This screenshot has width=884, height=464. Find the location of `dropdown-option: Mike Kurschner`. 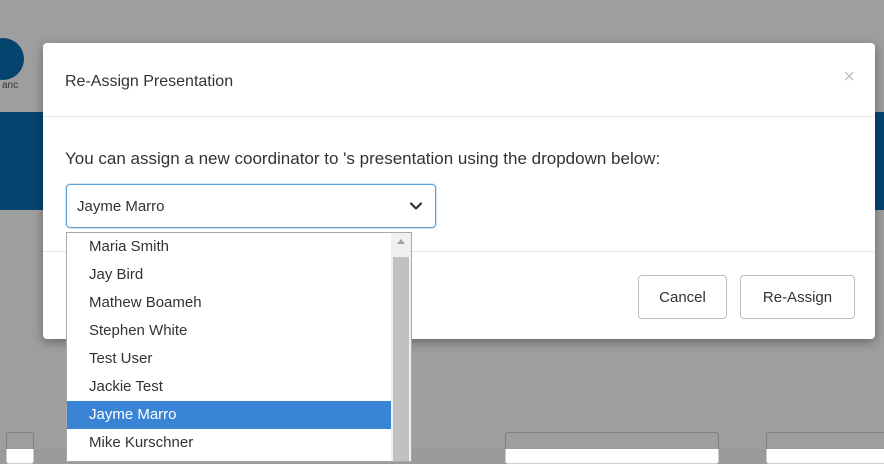

dropdown-option: Mike Kurschner is located at coordinates (239, 443).